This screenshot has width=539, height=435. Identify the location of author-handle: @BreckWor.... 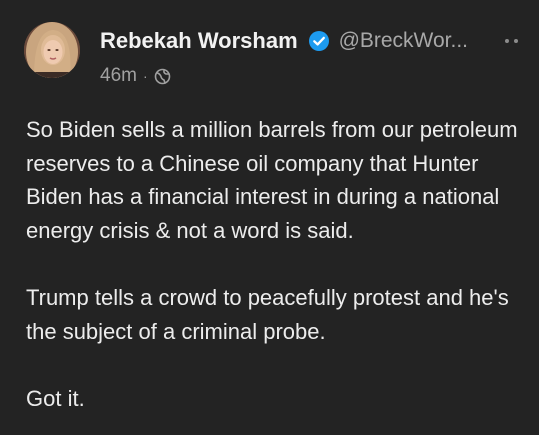
(403, 40).